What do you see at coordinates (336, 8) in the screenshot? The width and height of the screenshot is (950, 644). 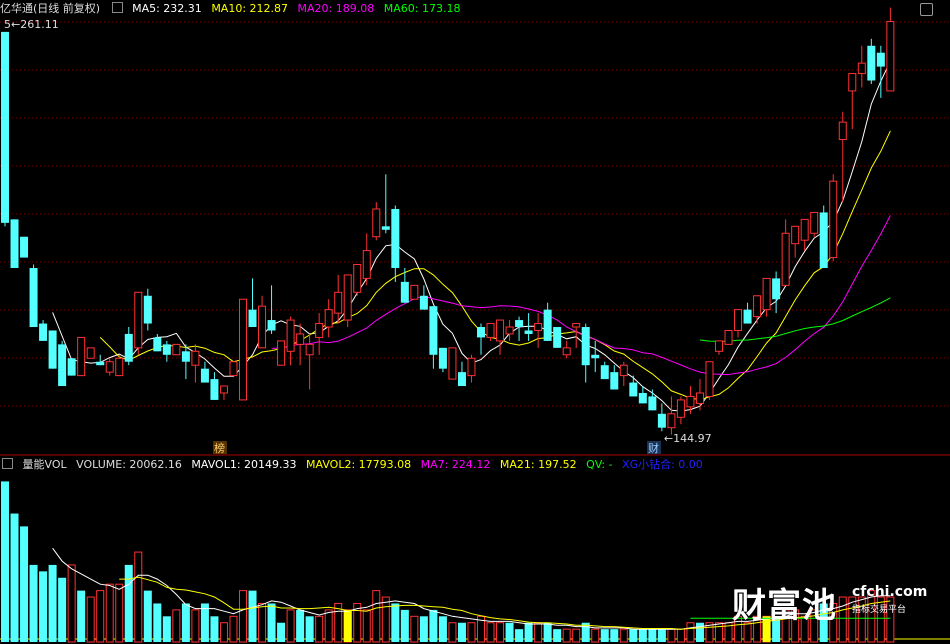 I see `ma20-value: MA20: 189.08` at bounding box center [336, 8].